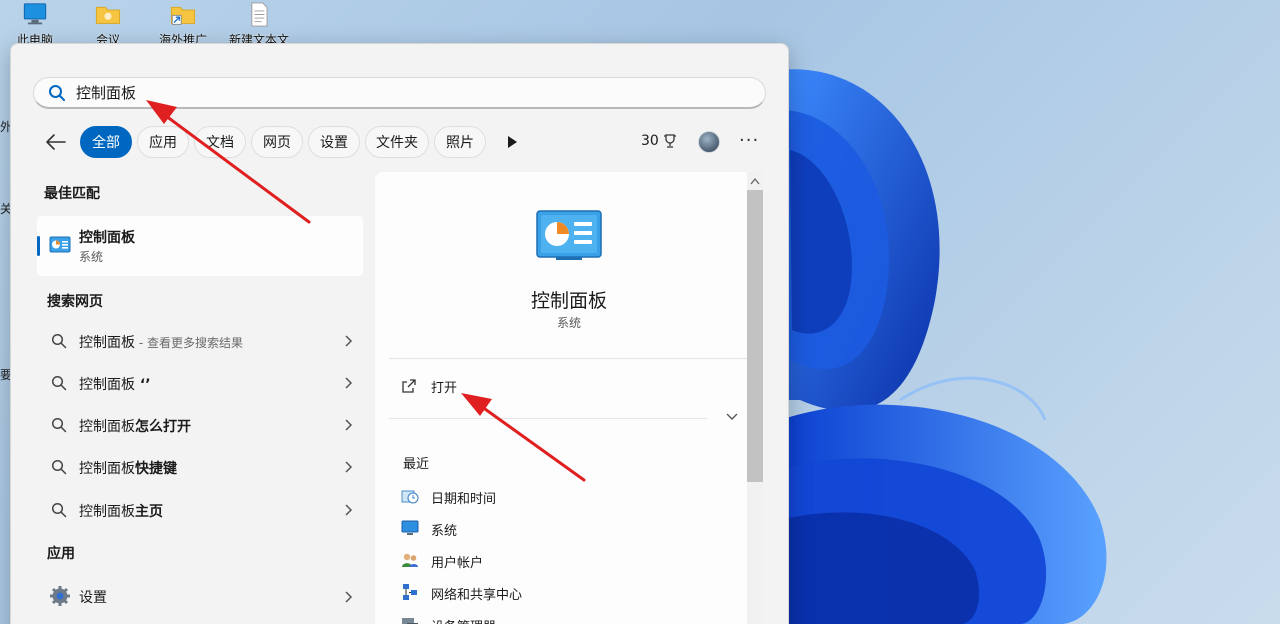  Describe the element at coordinates (410, 560) in the screenshot. I see `users-icon` at that location.